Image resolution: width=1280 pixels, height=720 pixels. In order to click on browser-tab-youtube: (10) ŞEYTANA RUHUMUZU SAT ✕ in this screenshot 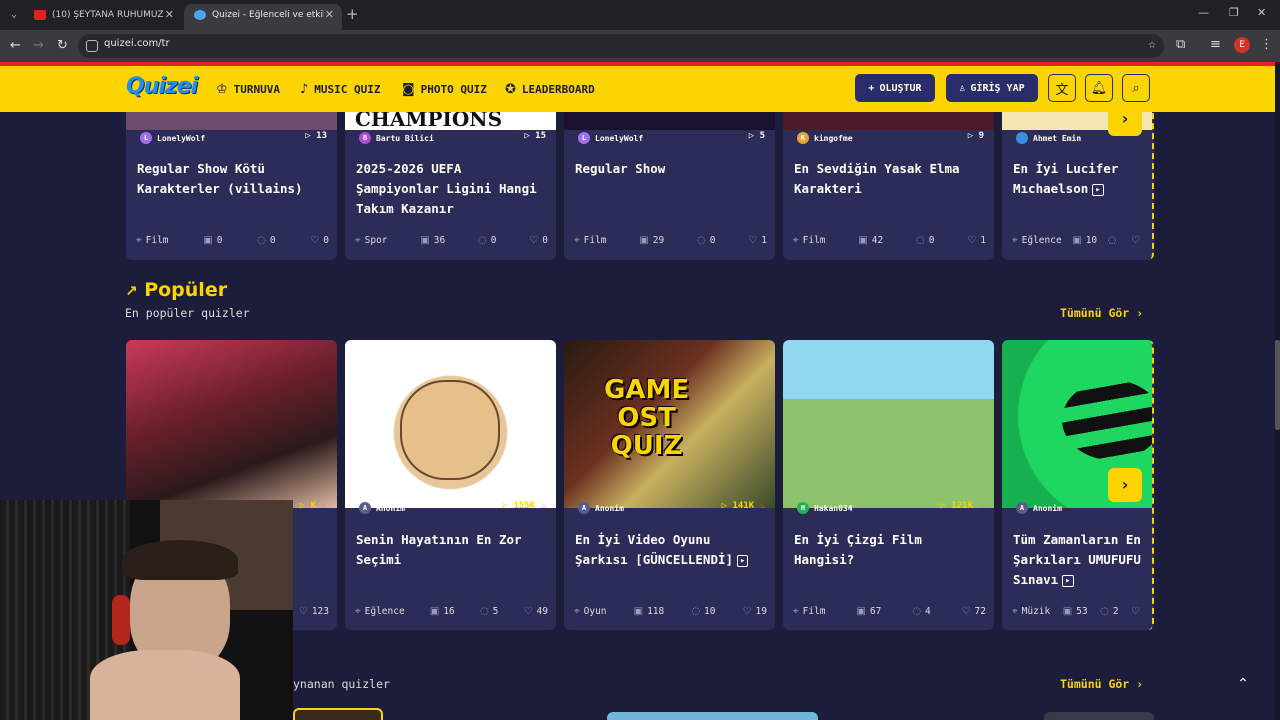, I will do `click(103, 17)`.